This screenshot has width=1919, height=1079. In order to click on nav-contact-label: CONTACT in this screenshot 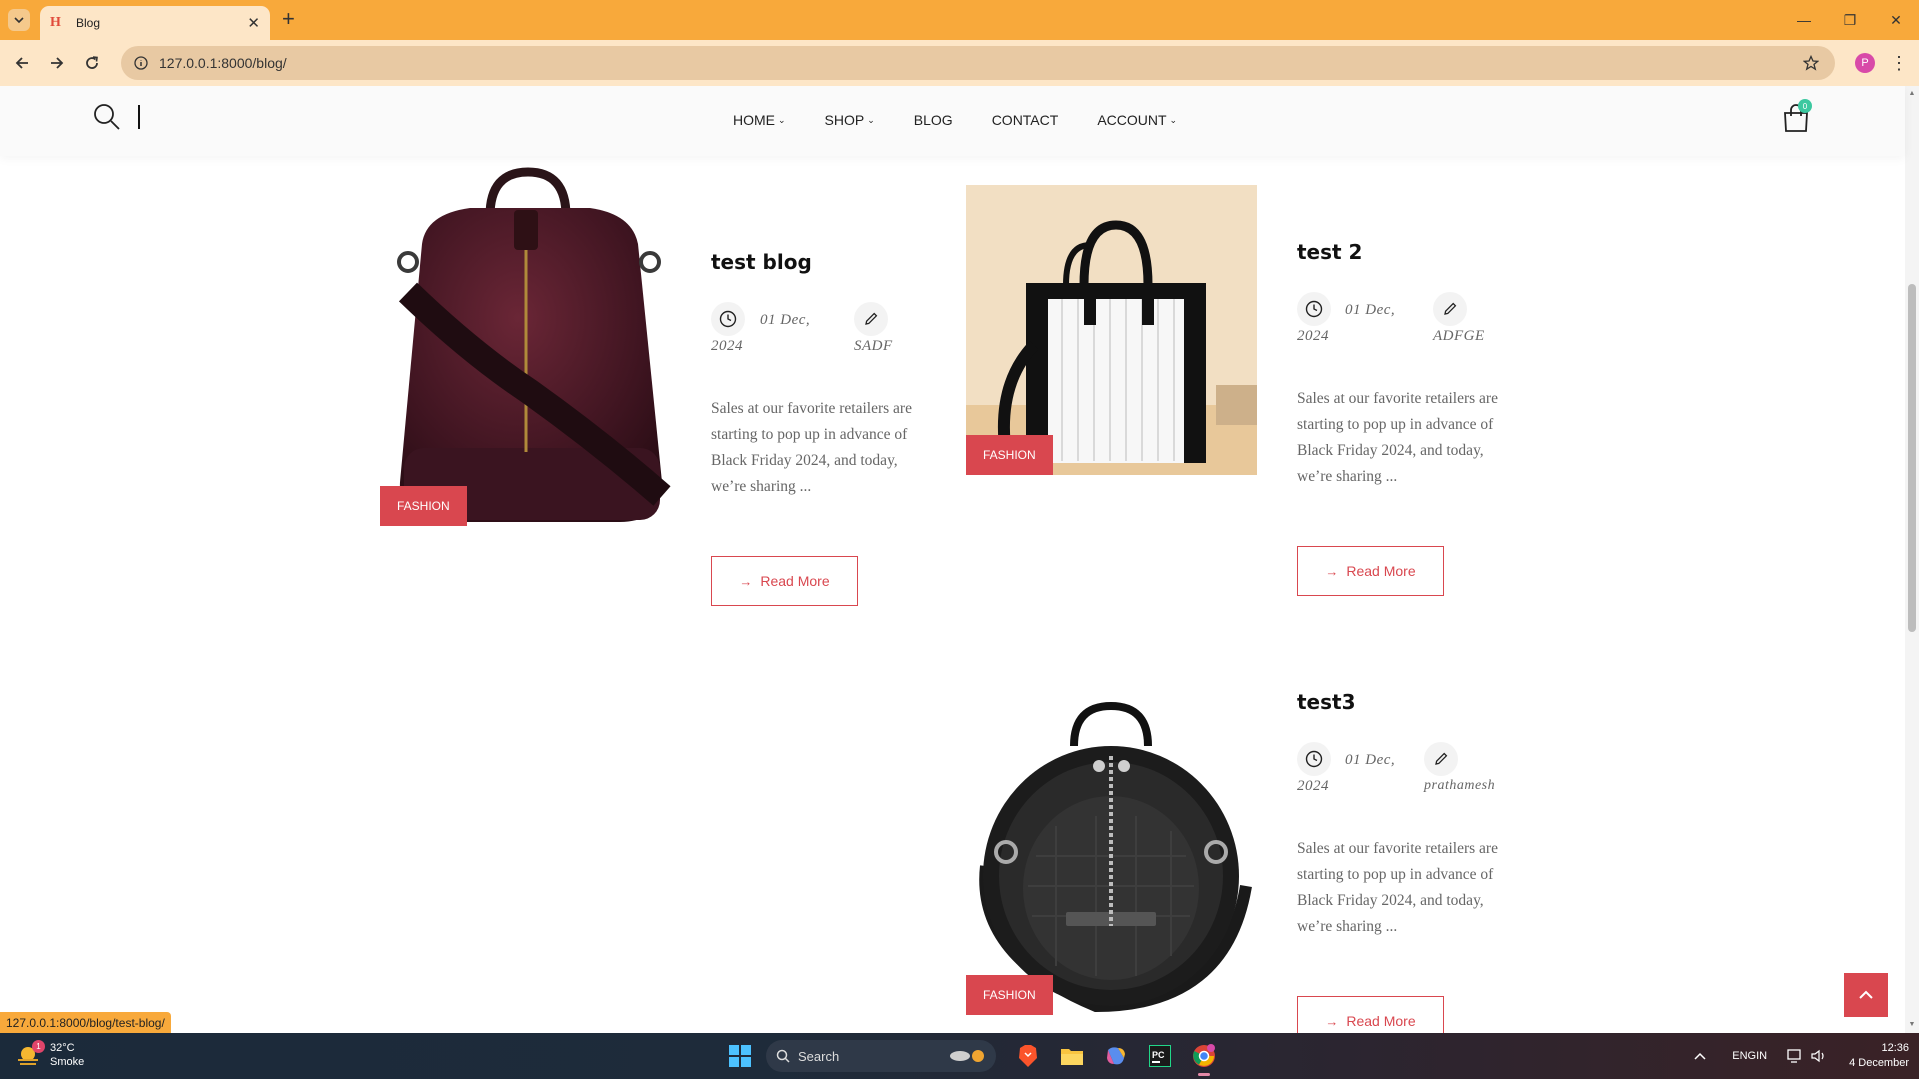, I will do `click(1025, 120)`.